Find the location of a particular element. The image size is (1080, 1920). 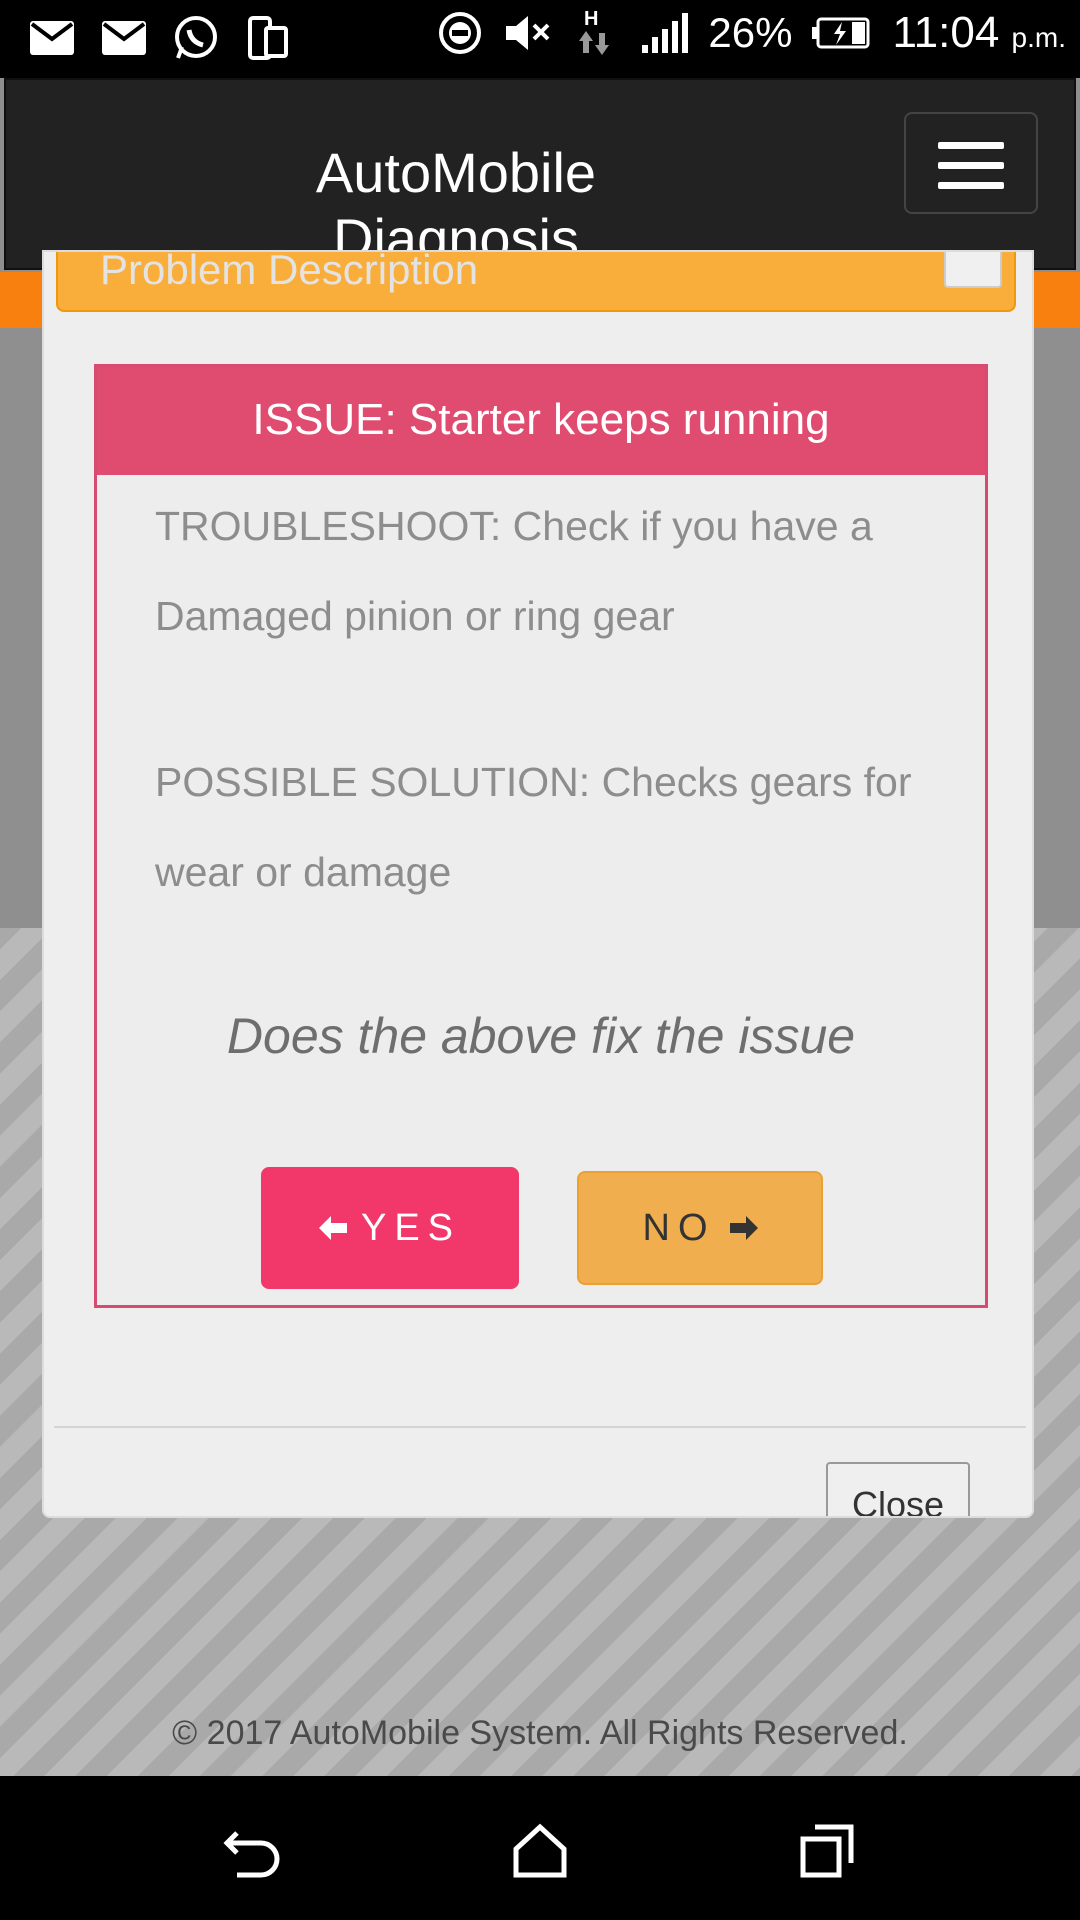

arrow-left-icon is located at coordinates (332, 1228).